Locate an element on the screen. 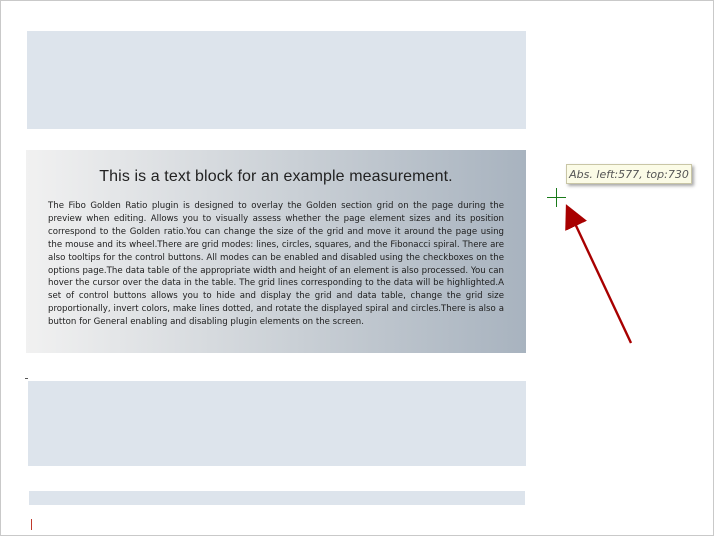 The image size is (714, 536). content-block-bottom is located at coordinates (277, 498).